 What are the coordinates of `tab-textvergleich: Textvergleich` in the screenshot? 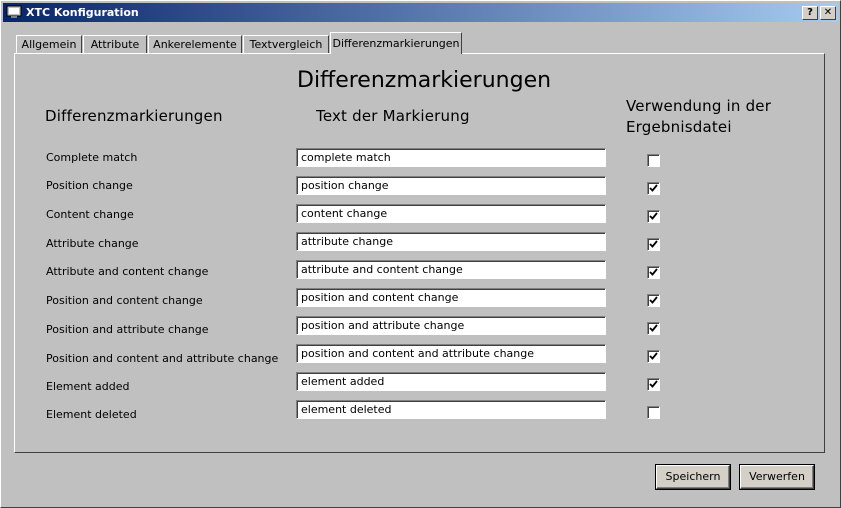 It's located at (286, 44).